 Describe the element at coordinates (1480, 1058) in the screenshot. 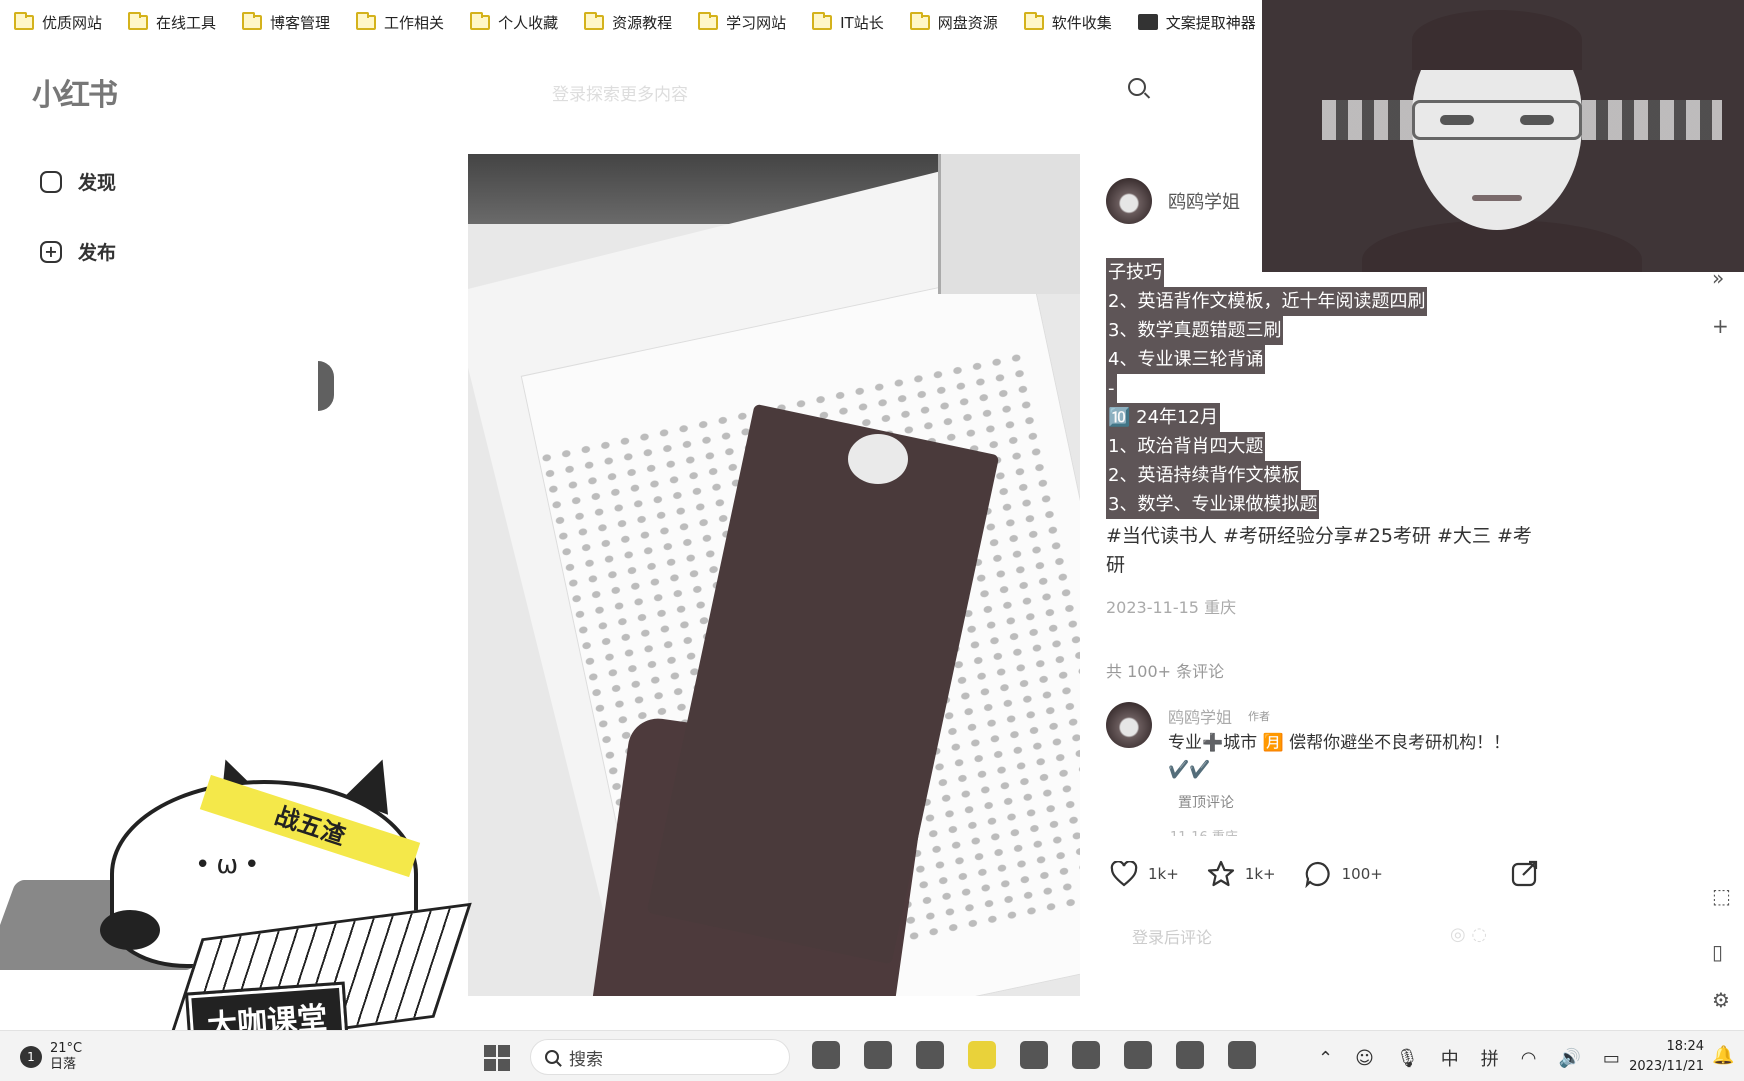

I see `system-tray: ⌃ ☺ 🎙 中 拼 ◠ 🔊 ▭` at that location.